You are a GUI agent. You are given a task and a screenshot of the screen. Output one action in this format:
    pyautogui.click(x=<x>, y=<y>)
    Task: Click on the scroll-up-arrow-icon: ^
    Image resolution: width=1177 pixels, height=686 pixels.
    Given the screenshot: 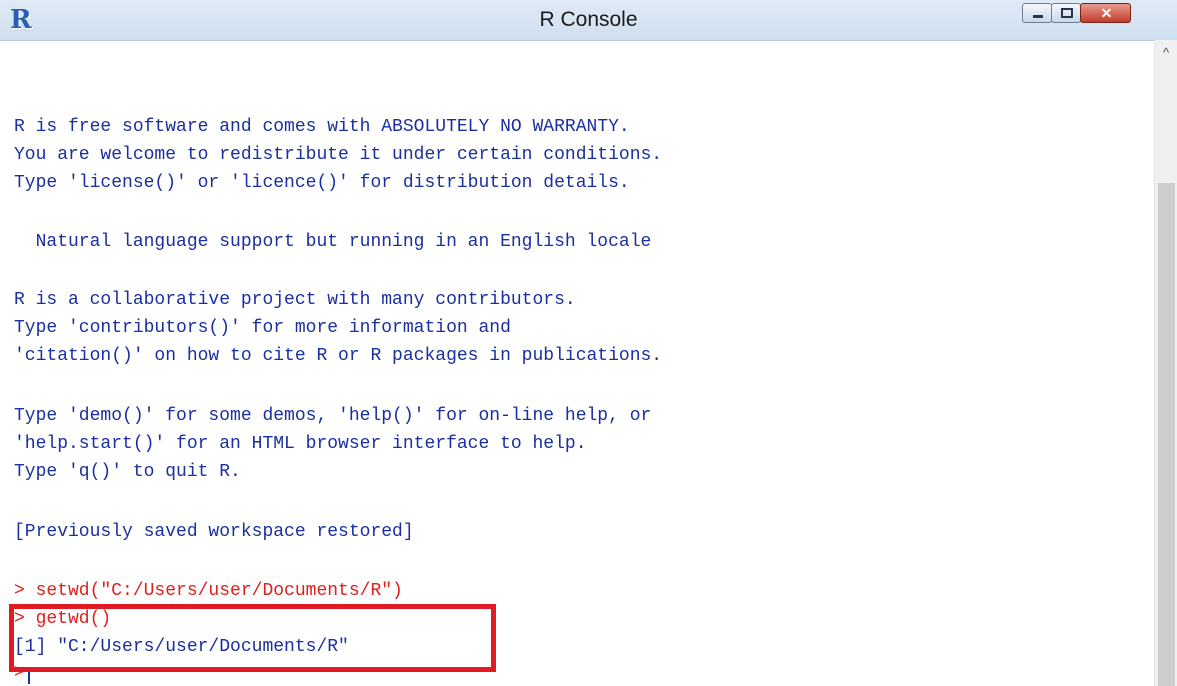 What is the action you would take?
    pyautogui.click(x=1166, y=53)
    